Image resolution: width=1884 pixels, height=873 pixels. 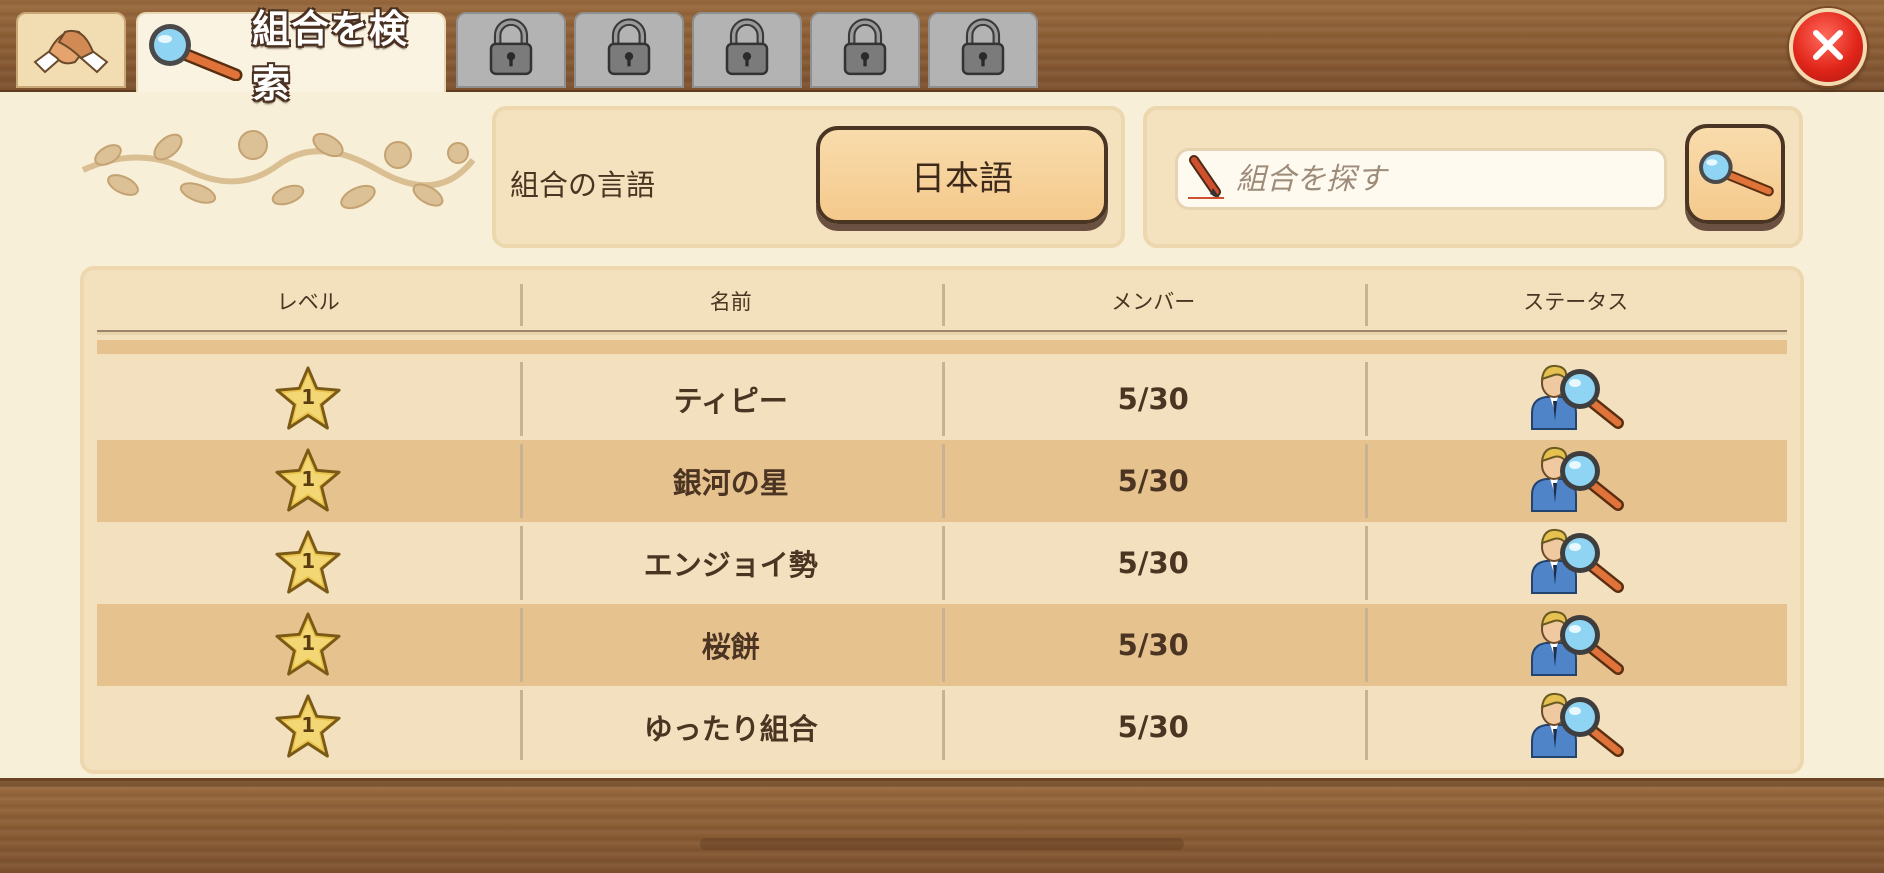 What do you see at coordinates (942, 825) in the screenshot?
I see `bottom-wood-bar` at bounding box center [942, 825].